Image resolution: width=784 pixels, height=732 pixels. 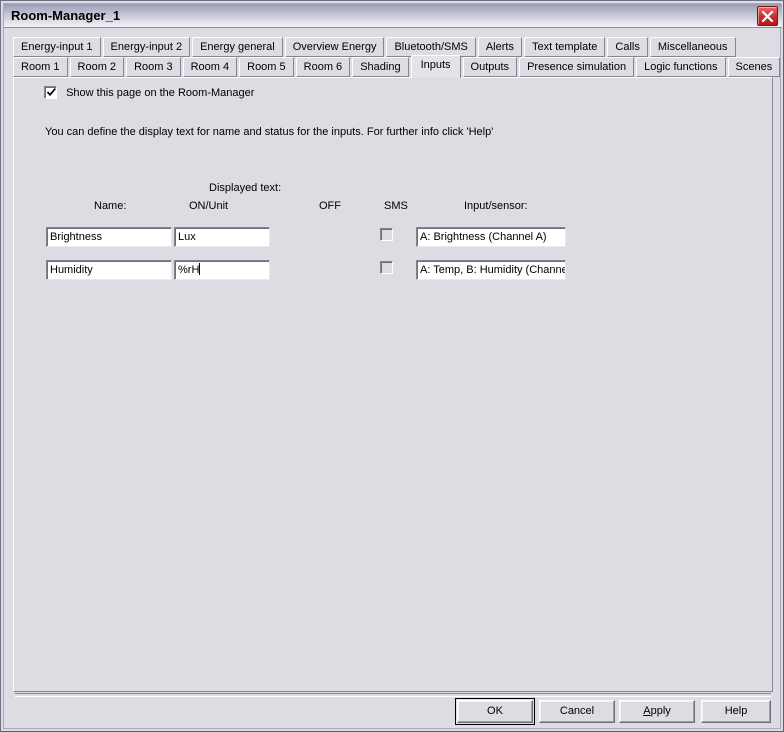 What do you see at coordinates (266, 67) in the screenshot?
I see `tab-room-5: Room 5` at bounding box center [266, 67].